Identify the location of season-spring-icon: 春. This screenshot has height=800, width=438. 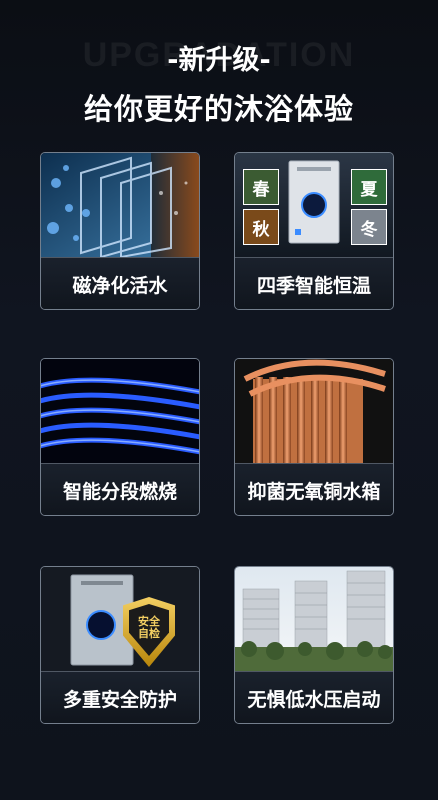
(261, 187).